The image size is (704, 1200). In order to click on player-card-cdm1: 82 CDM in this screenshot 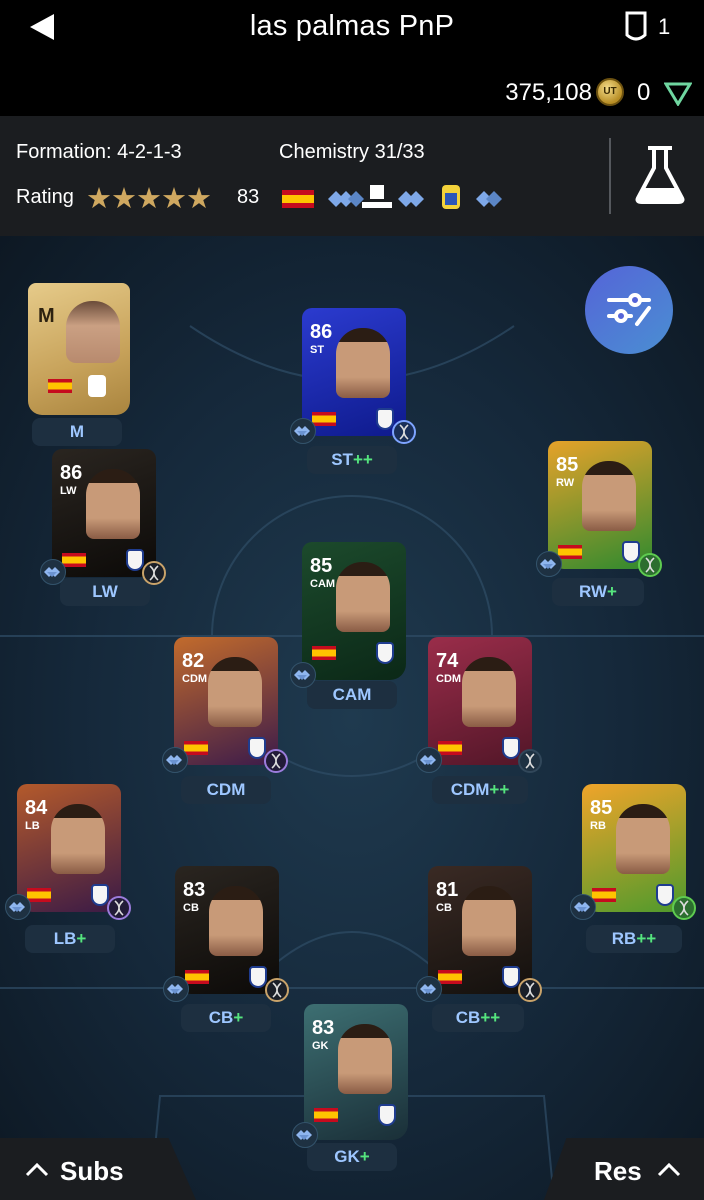, I will do `click(226, 701)`.